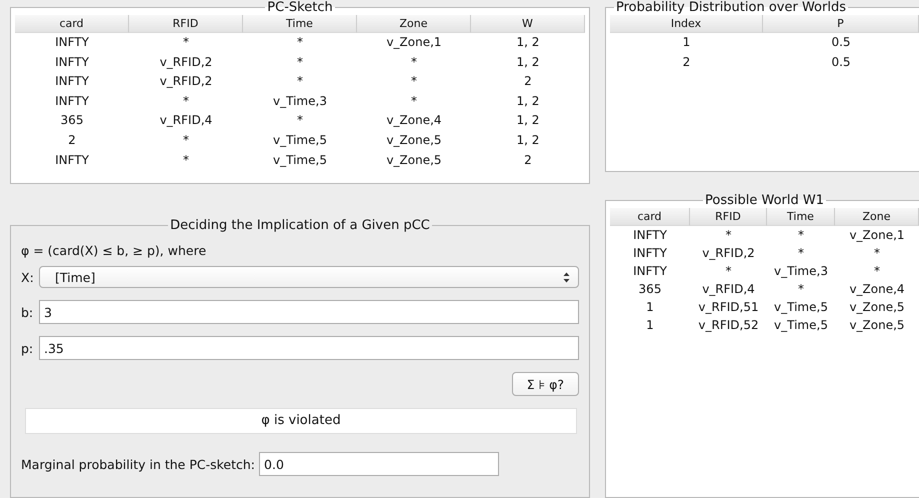 The width and height of the screenshot is (919, 498). Describe the element at coordinates (731, 7) in the screenshot. I see `panel-title: Probability Distribution over Worlds` at that location.